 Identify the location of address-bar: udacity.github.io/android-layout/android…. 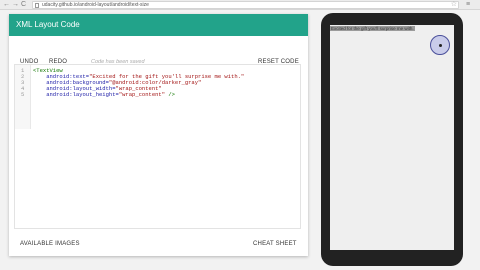
(245, 5).